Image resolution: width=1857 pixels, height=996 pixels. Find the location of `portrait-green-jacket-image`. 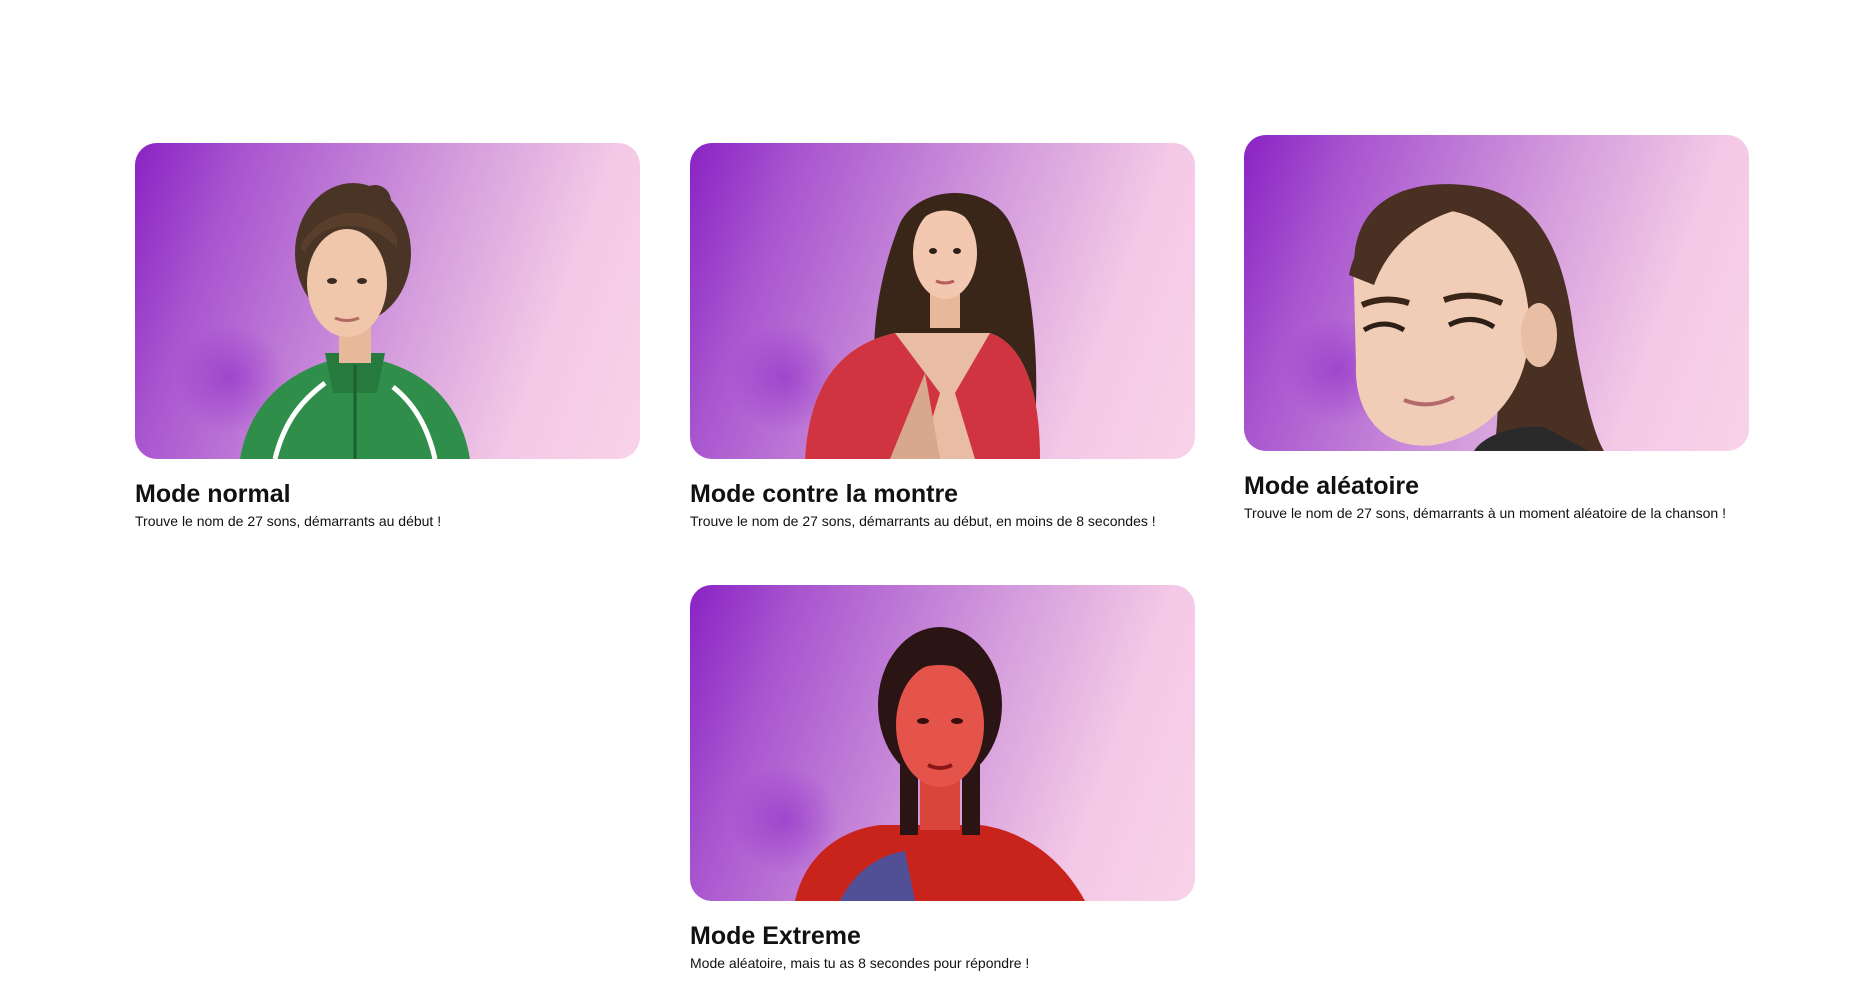

portrait-green-jacket-image is located at coordinates (355, 321).